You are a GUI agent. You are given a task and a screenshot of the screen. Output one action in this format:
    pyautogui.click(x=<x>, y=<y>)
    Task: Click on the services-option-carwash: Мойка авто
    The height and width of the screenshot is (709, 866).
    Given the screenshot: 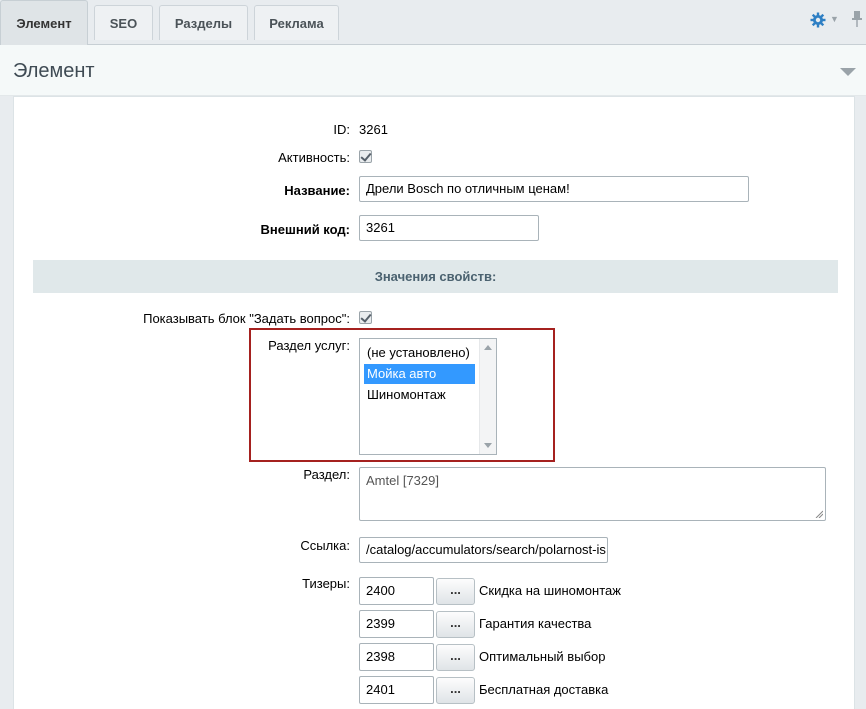 What is the action you would take?
    pyautogui.click(x=419, y=374)
    